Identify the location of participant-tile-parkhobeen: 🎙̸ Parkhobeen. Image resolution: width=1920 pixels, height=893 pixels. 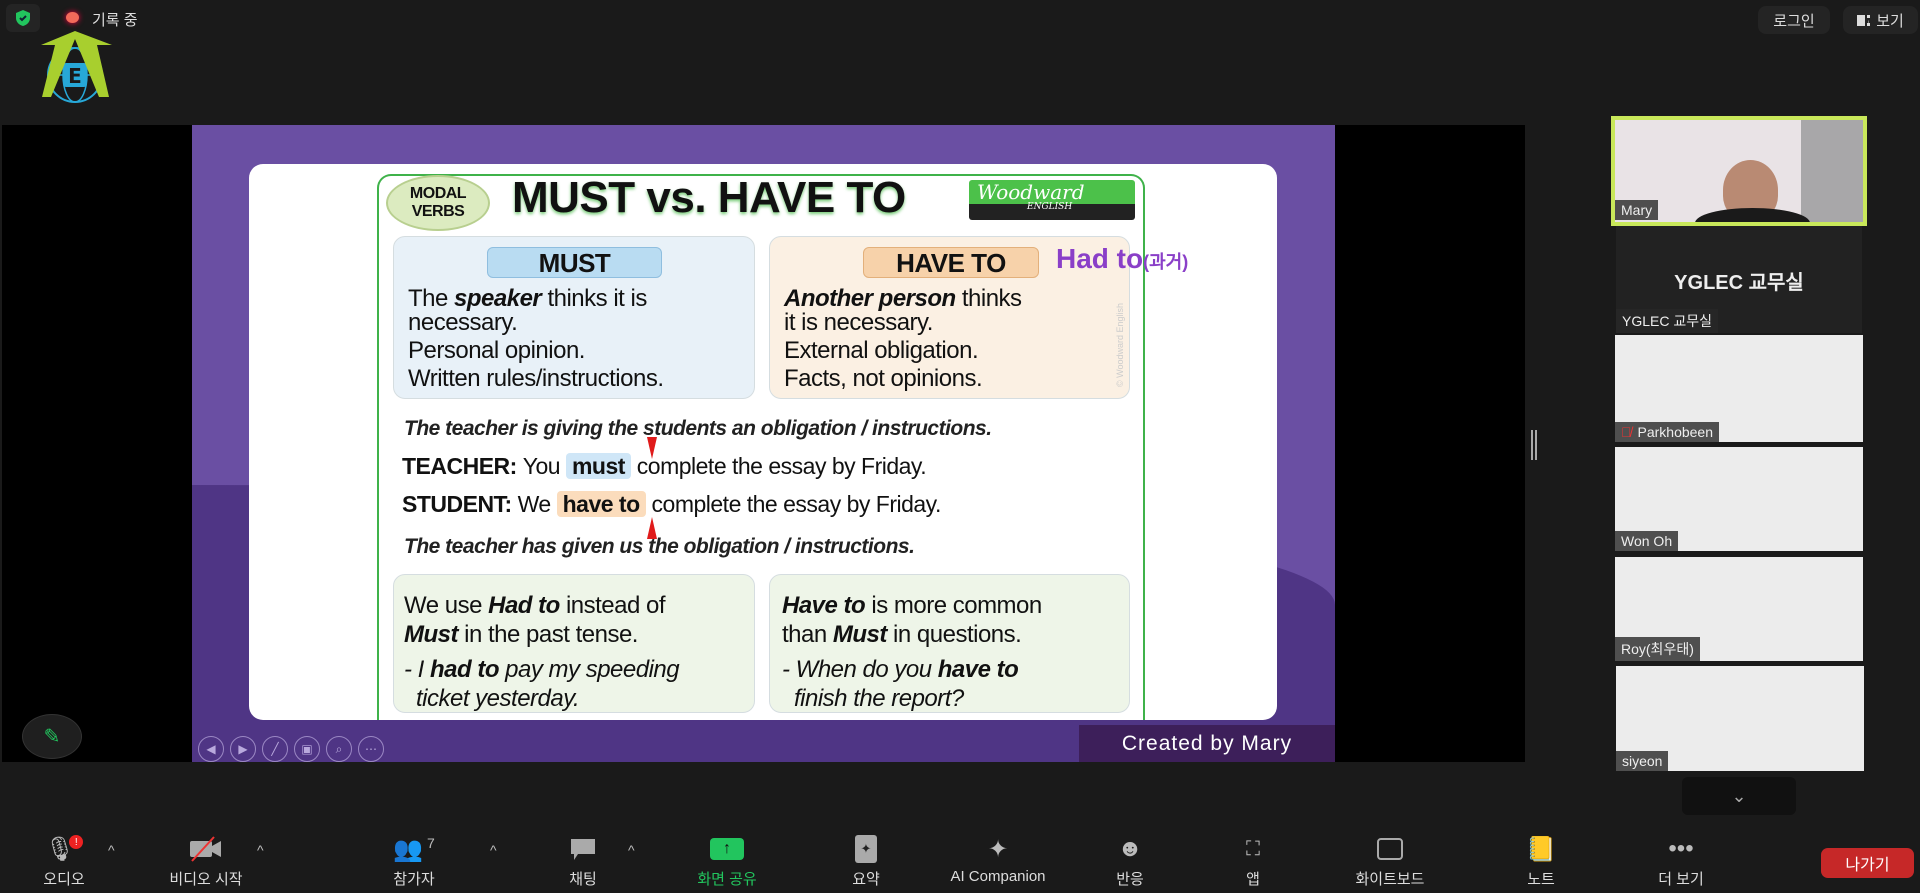
(1739, 388).